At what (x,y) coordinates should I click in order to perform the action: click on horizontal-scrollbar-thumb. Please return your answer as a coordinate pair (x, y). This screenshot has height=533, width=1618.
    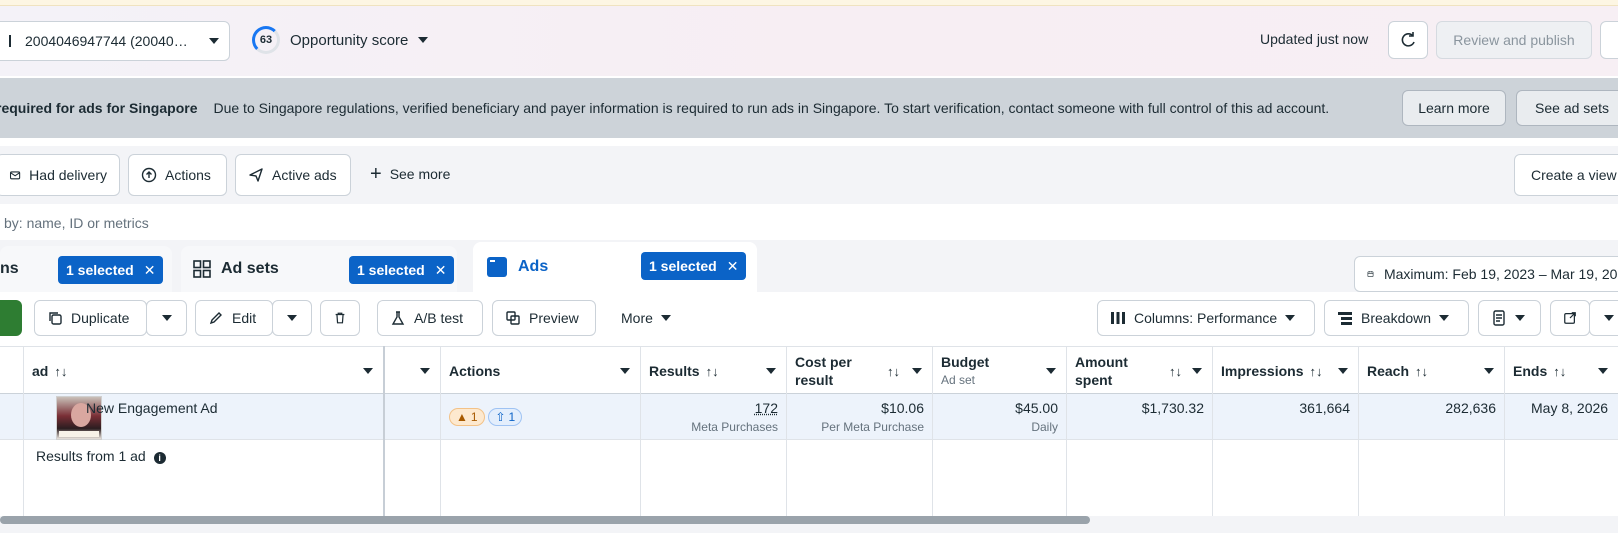
    Looking at the image, I should click on (545, 520).